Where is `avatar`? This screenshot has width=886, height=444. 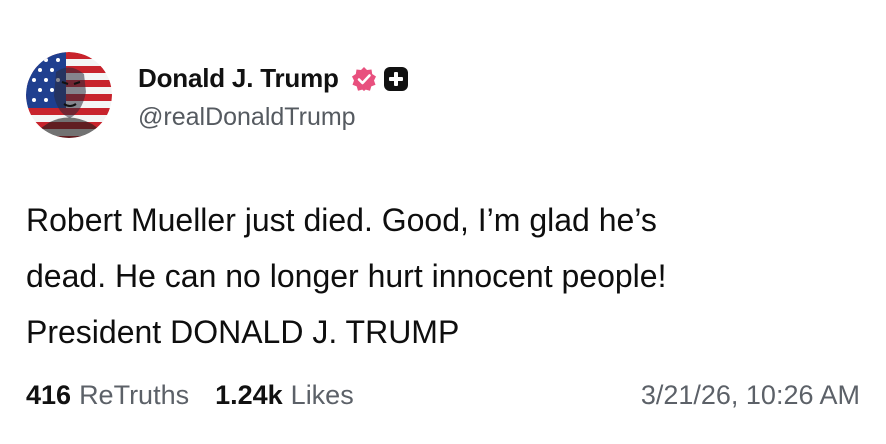
avatar is located at coordinates (69, 95).